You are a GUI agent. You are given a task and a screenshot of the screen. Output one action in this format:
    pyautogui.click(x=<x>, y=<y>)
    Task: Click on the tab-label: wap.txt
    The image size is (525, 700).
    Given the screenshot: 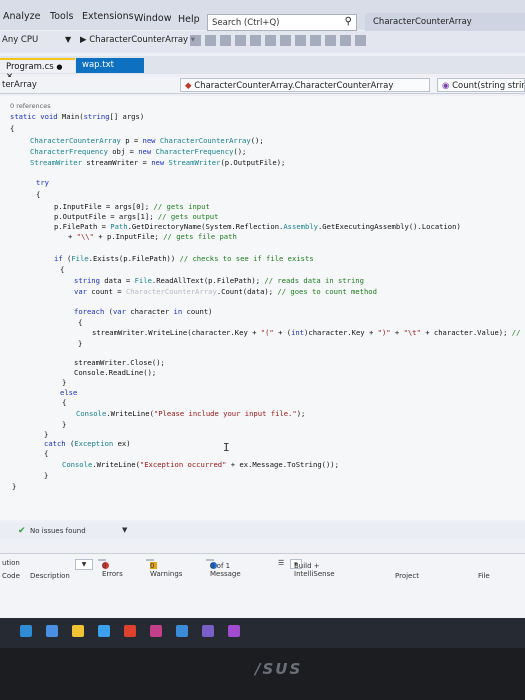 What is the action you would take?
    pyautogui.click(x=98, y=65)
    